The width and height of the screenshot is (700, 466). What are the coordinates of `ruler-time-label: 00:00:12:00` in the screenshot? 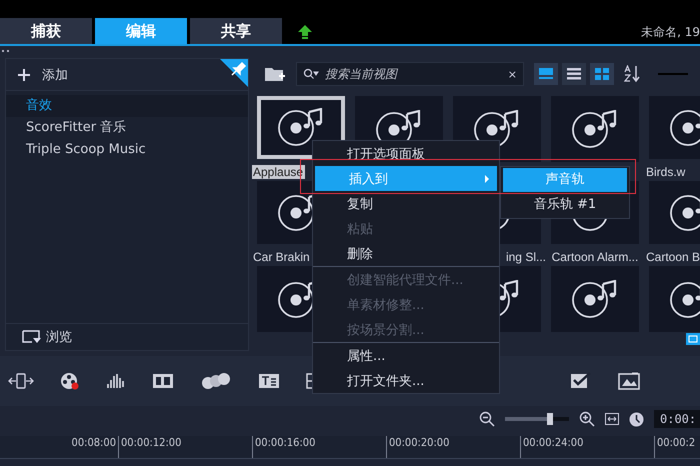 It's located at (185, 447).